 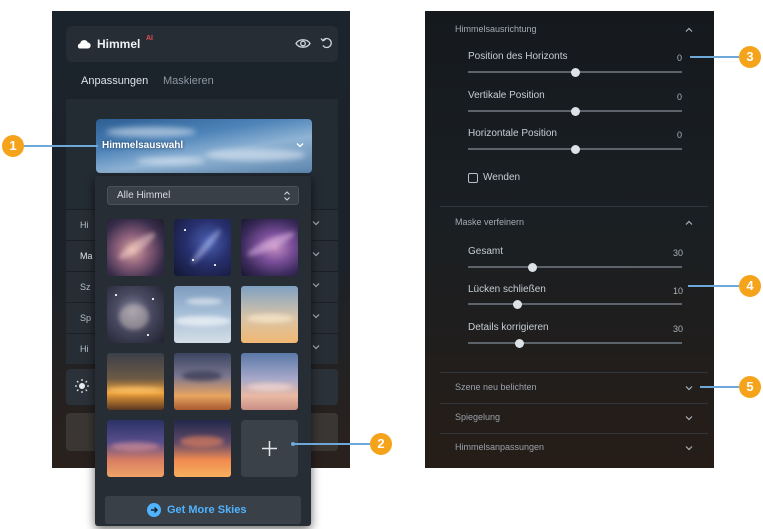 I want to click on sun-icon, so click(x=82, y=386).